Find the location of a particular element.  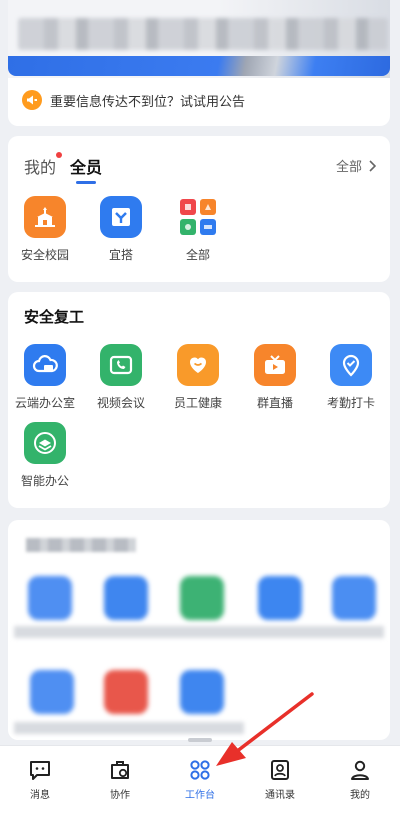

app-smart-office: 智能办公 is located at coordinates (45, 455).